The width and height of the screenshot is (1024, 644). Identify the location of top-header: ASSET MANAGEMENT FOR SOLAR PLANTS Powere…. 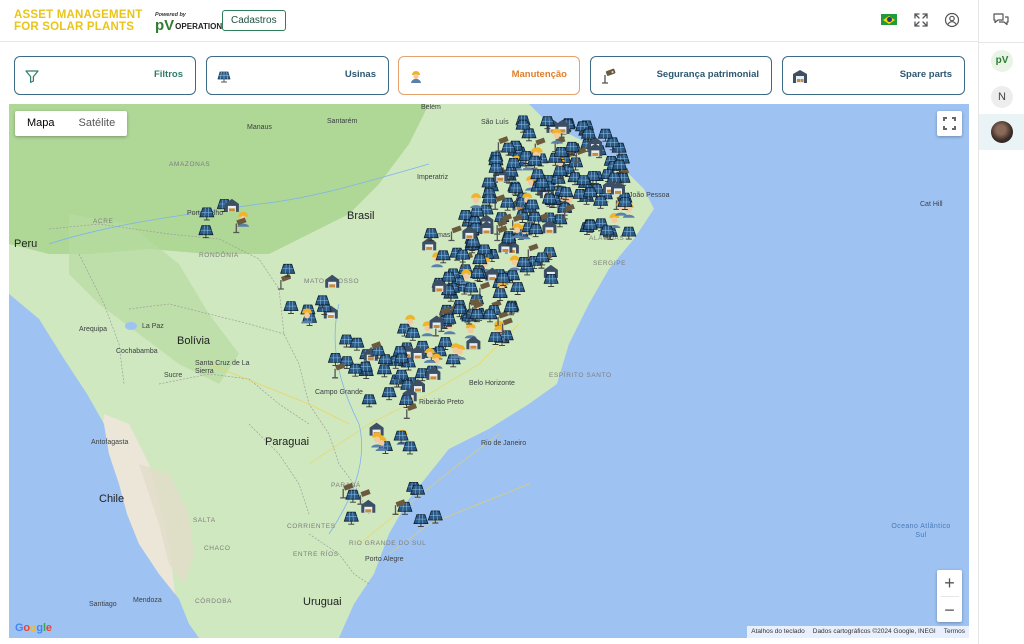
(489, 21).